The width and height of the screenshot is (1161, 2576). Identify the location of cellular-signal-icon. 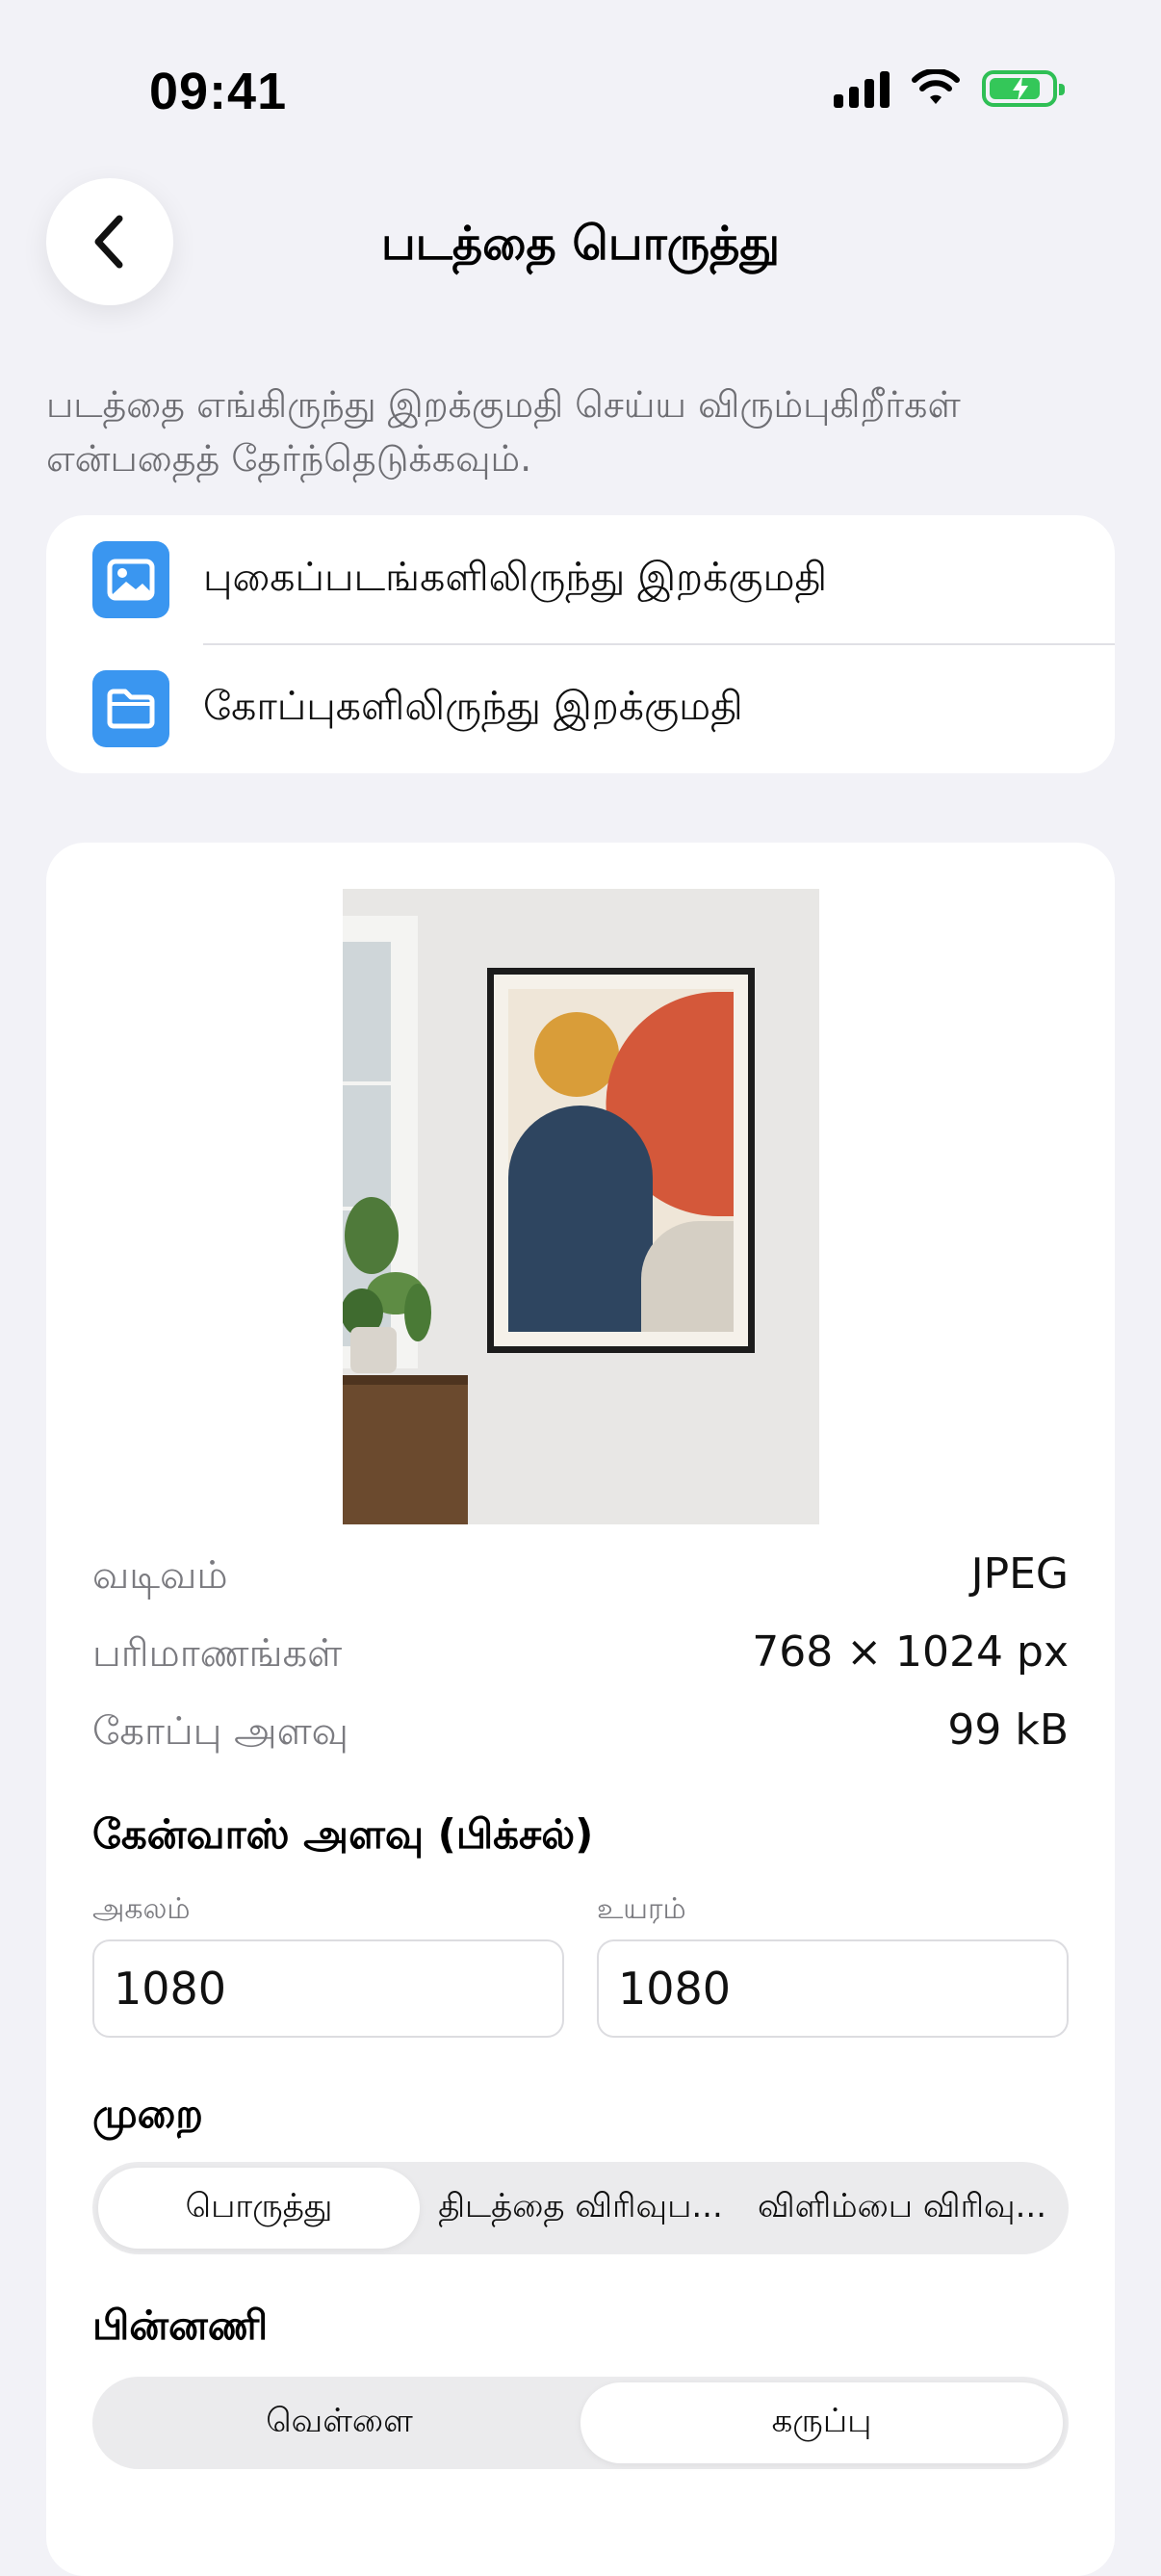
(862, 88).